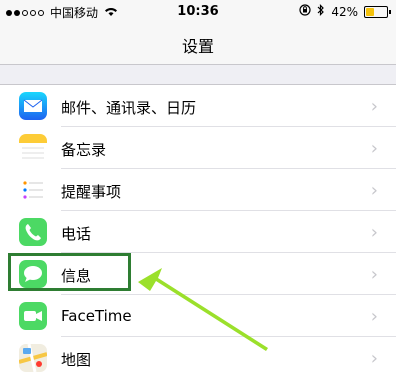 The height and width of the screenshot is (379, 396). I want to click on pointer-arrow-icon, so click(203, 309).